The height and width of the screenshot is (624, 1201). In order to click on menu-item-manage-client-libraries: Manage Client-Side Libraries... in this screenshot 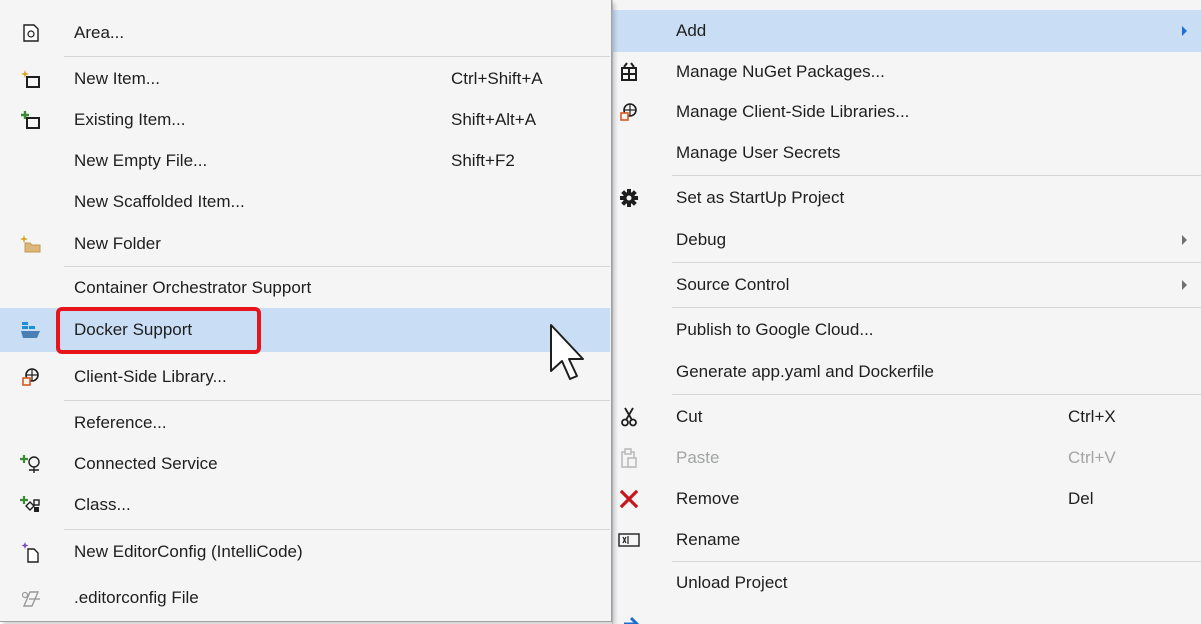, I will do `click(906, 112)`.